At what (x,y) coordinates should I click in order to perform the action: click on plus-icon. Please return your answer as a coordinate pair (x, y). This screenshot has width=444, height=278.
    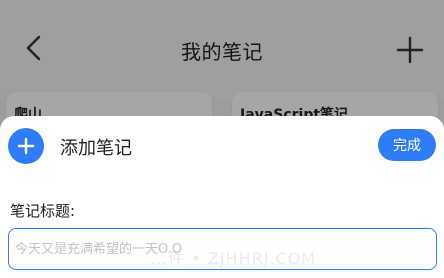
    Looking at the image, I should click on (26, 146).